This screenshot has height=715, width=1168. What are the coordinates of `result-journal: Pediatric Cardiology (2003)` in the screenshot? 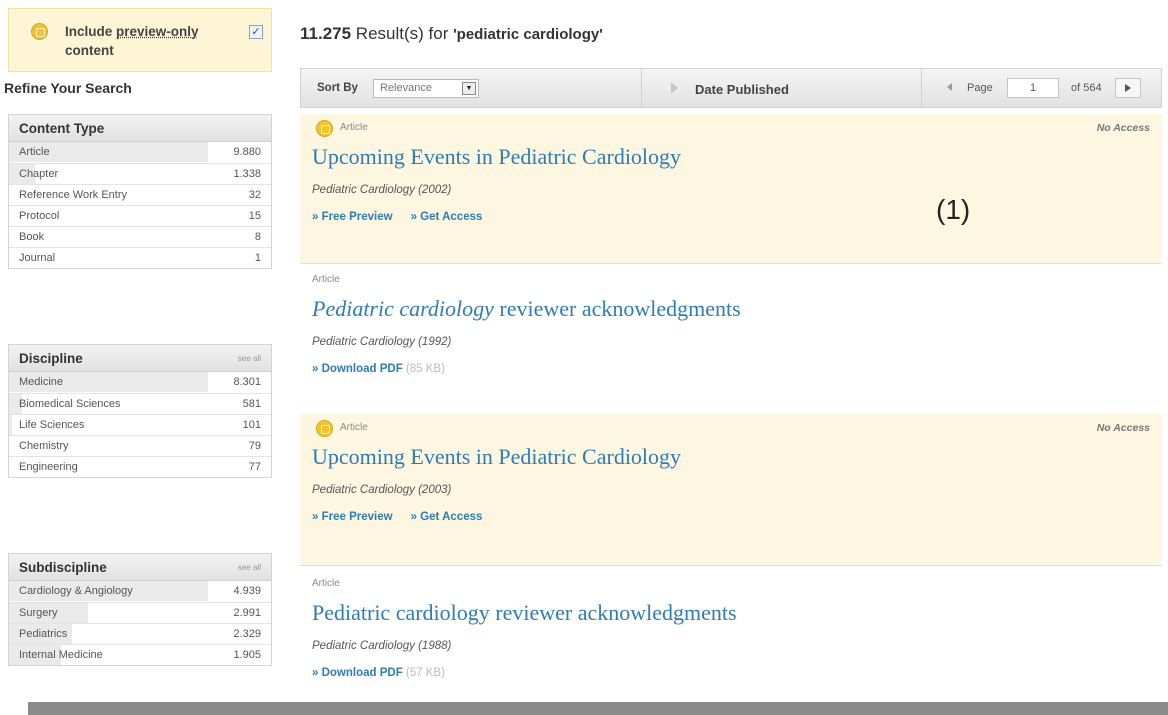 It's located at (382, 490).